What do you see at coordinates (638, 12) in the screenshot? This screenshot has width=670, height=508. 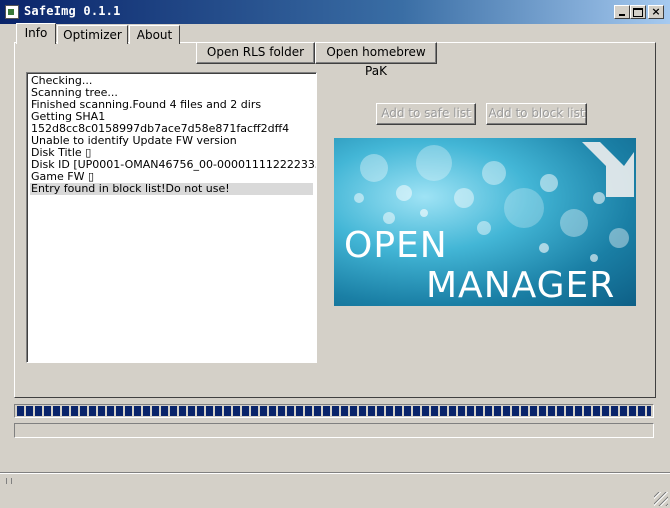 I see `maximize-button` at bounding box center [638, 12].